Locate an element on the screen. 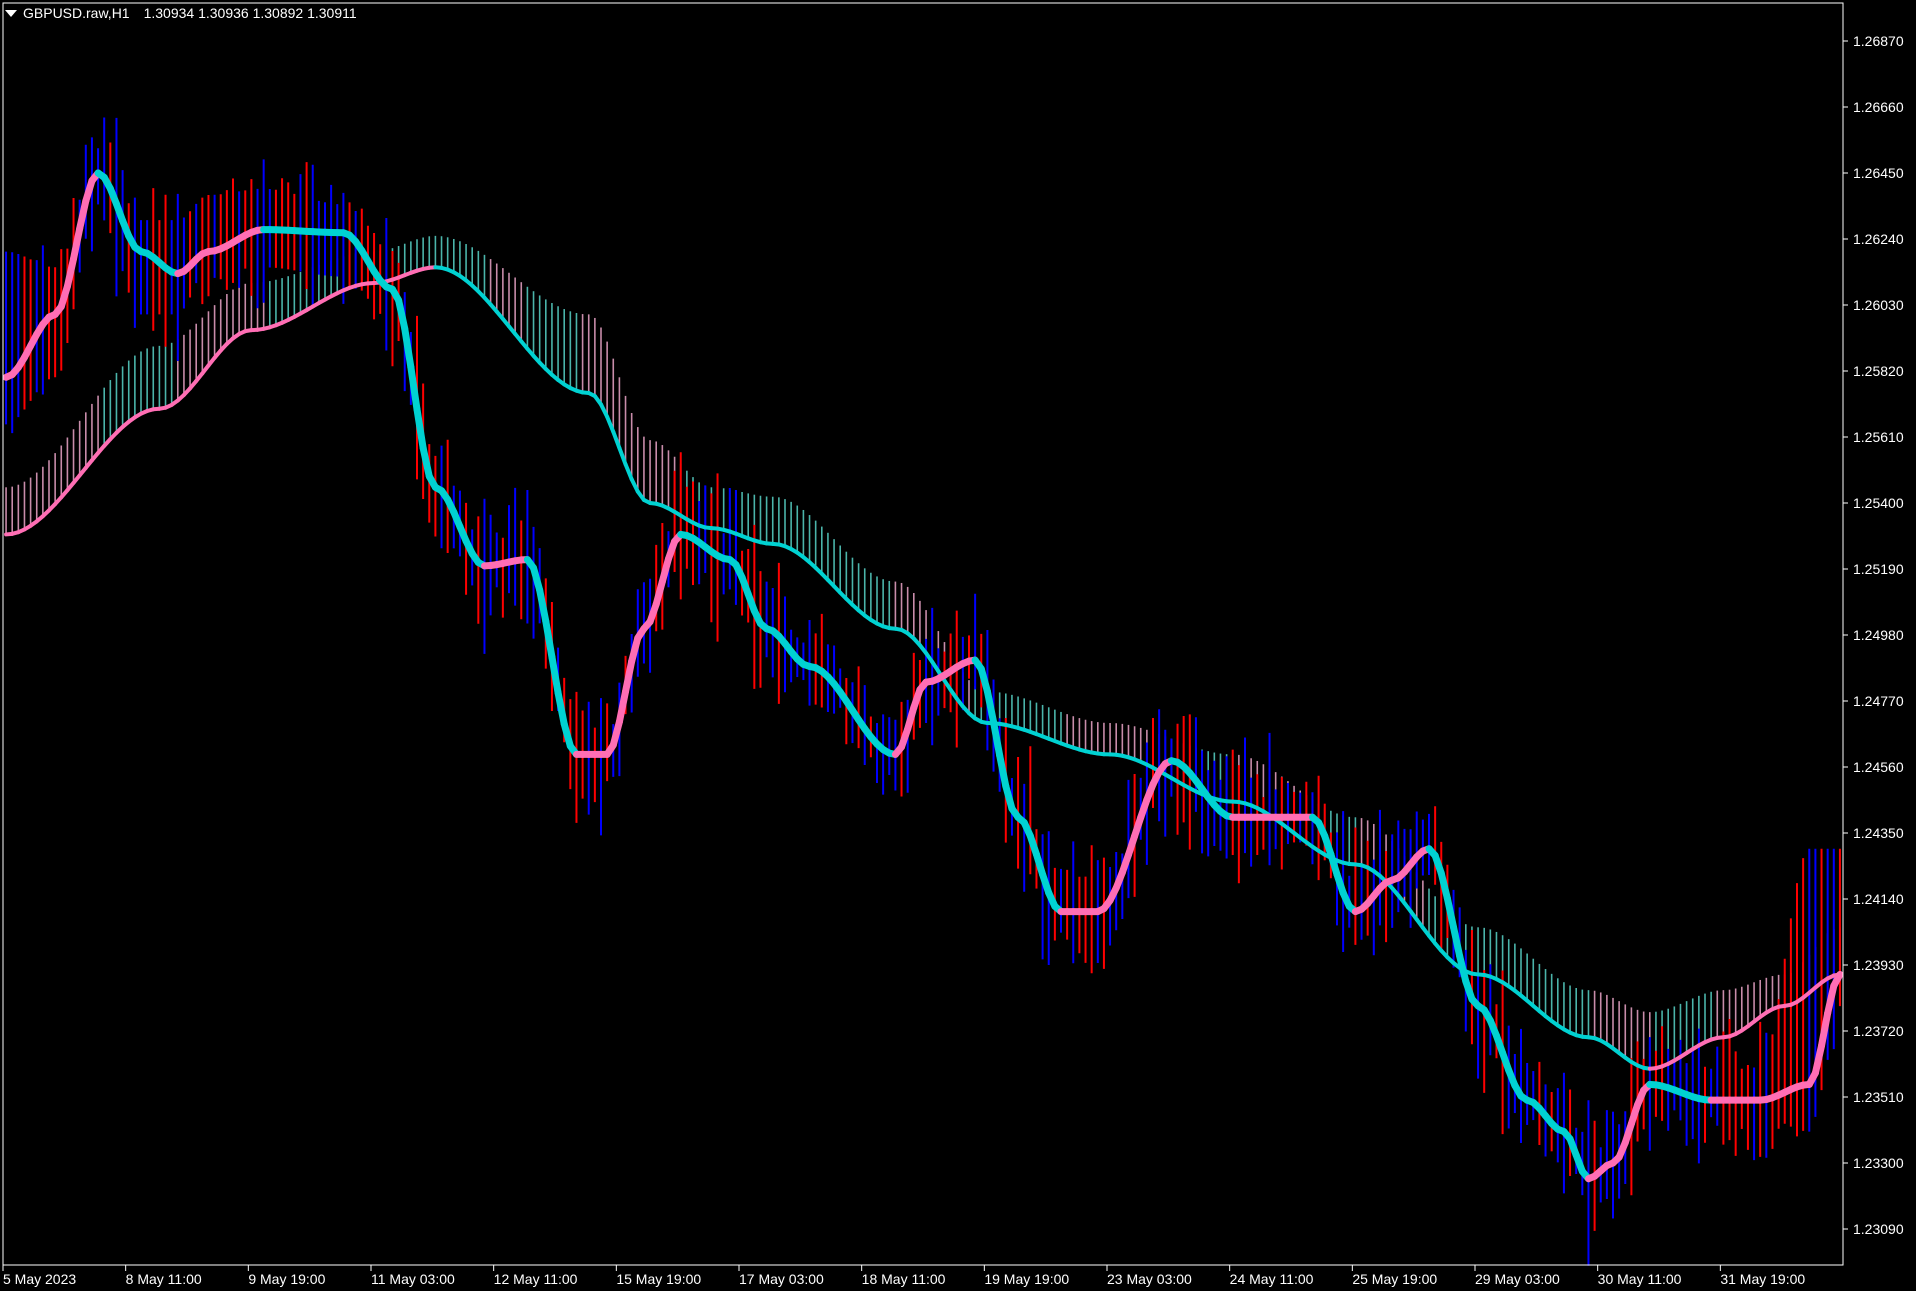  price-tick-label: 1.24350 is located at coordinates (1878, 833).